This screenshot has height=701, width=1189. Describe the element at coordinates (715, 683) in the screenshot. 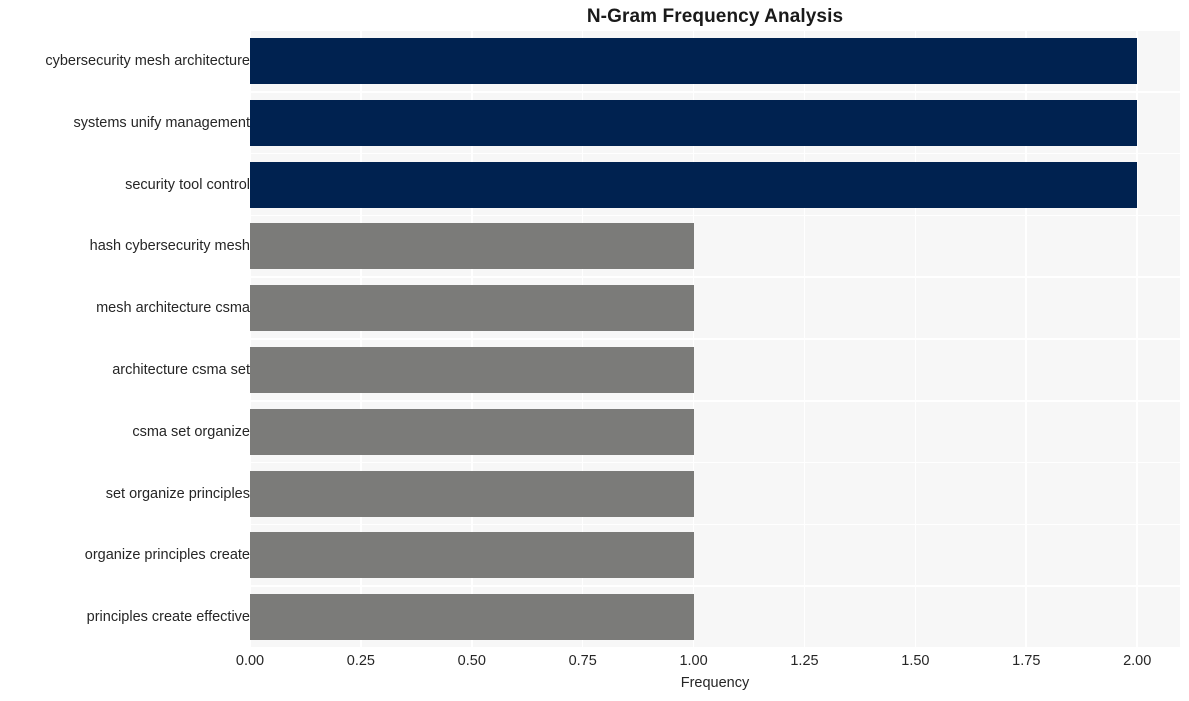

I see `x-axis-title: Frequency` at that location.